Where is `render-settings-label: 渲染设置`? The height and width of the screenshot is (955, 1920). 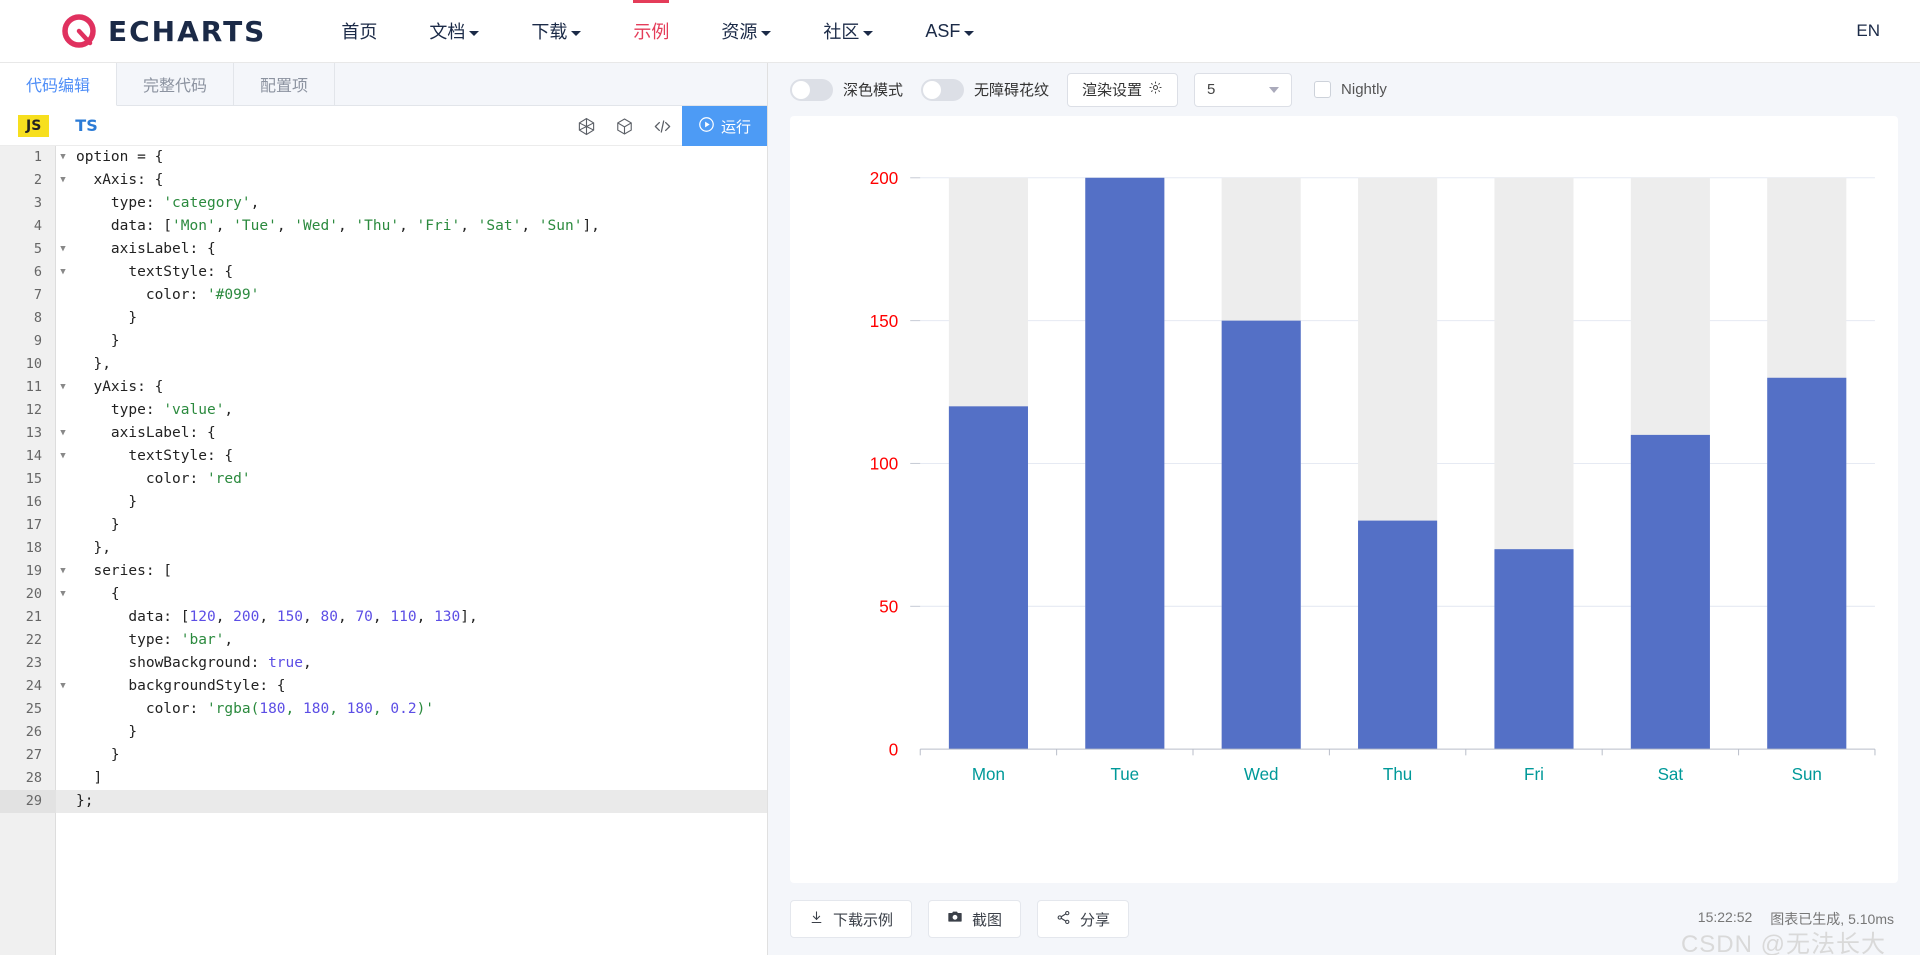 render-settings-label: 渲染设置 is located at coordinates (1112, 90).